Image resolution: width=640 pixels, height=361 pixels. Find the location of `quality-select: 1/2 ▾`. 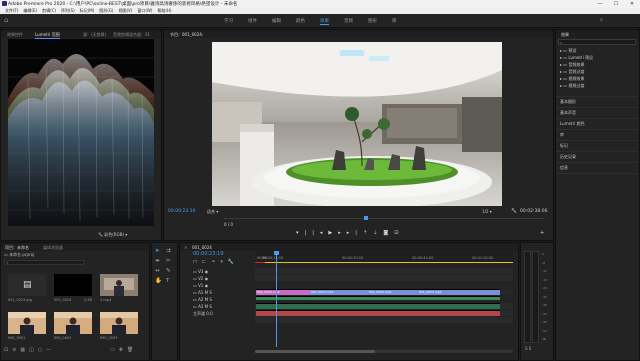

quality-select: 1/2 ▾ is located at coordinates (487, 211).